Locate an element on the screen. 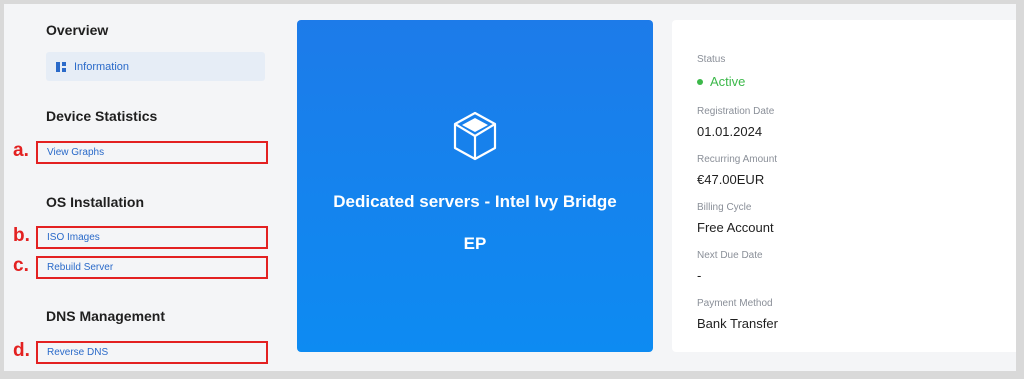 The image size is (1024, 379). status-badge: Active is located at coordinates (721, 81).